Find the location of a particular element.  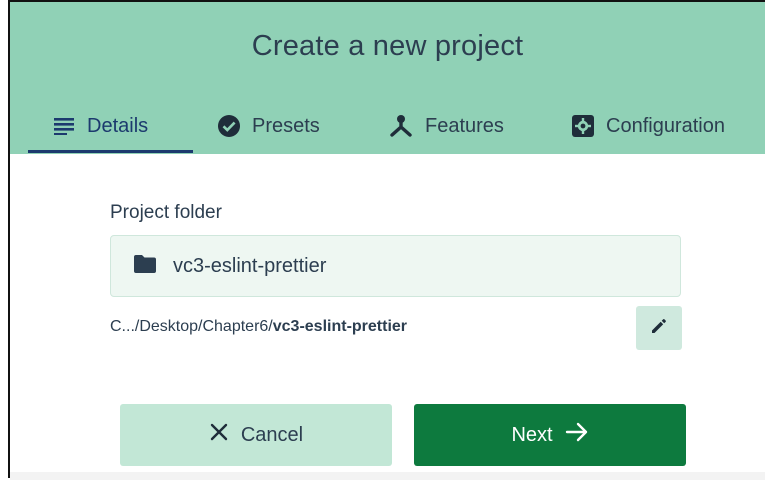

split-icon is located at coordinates (401, 126).